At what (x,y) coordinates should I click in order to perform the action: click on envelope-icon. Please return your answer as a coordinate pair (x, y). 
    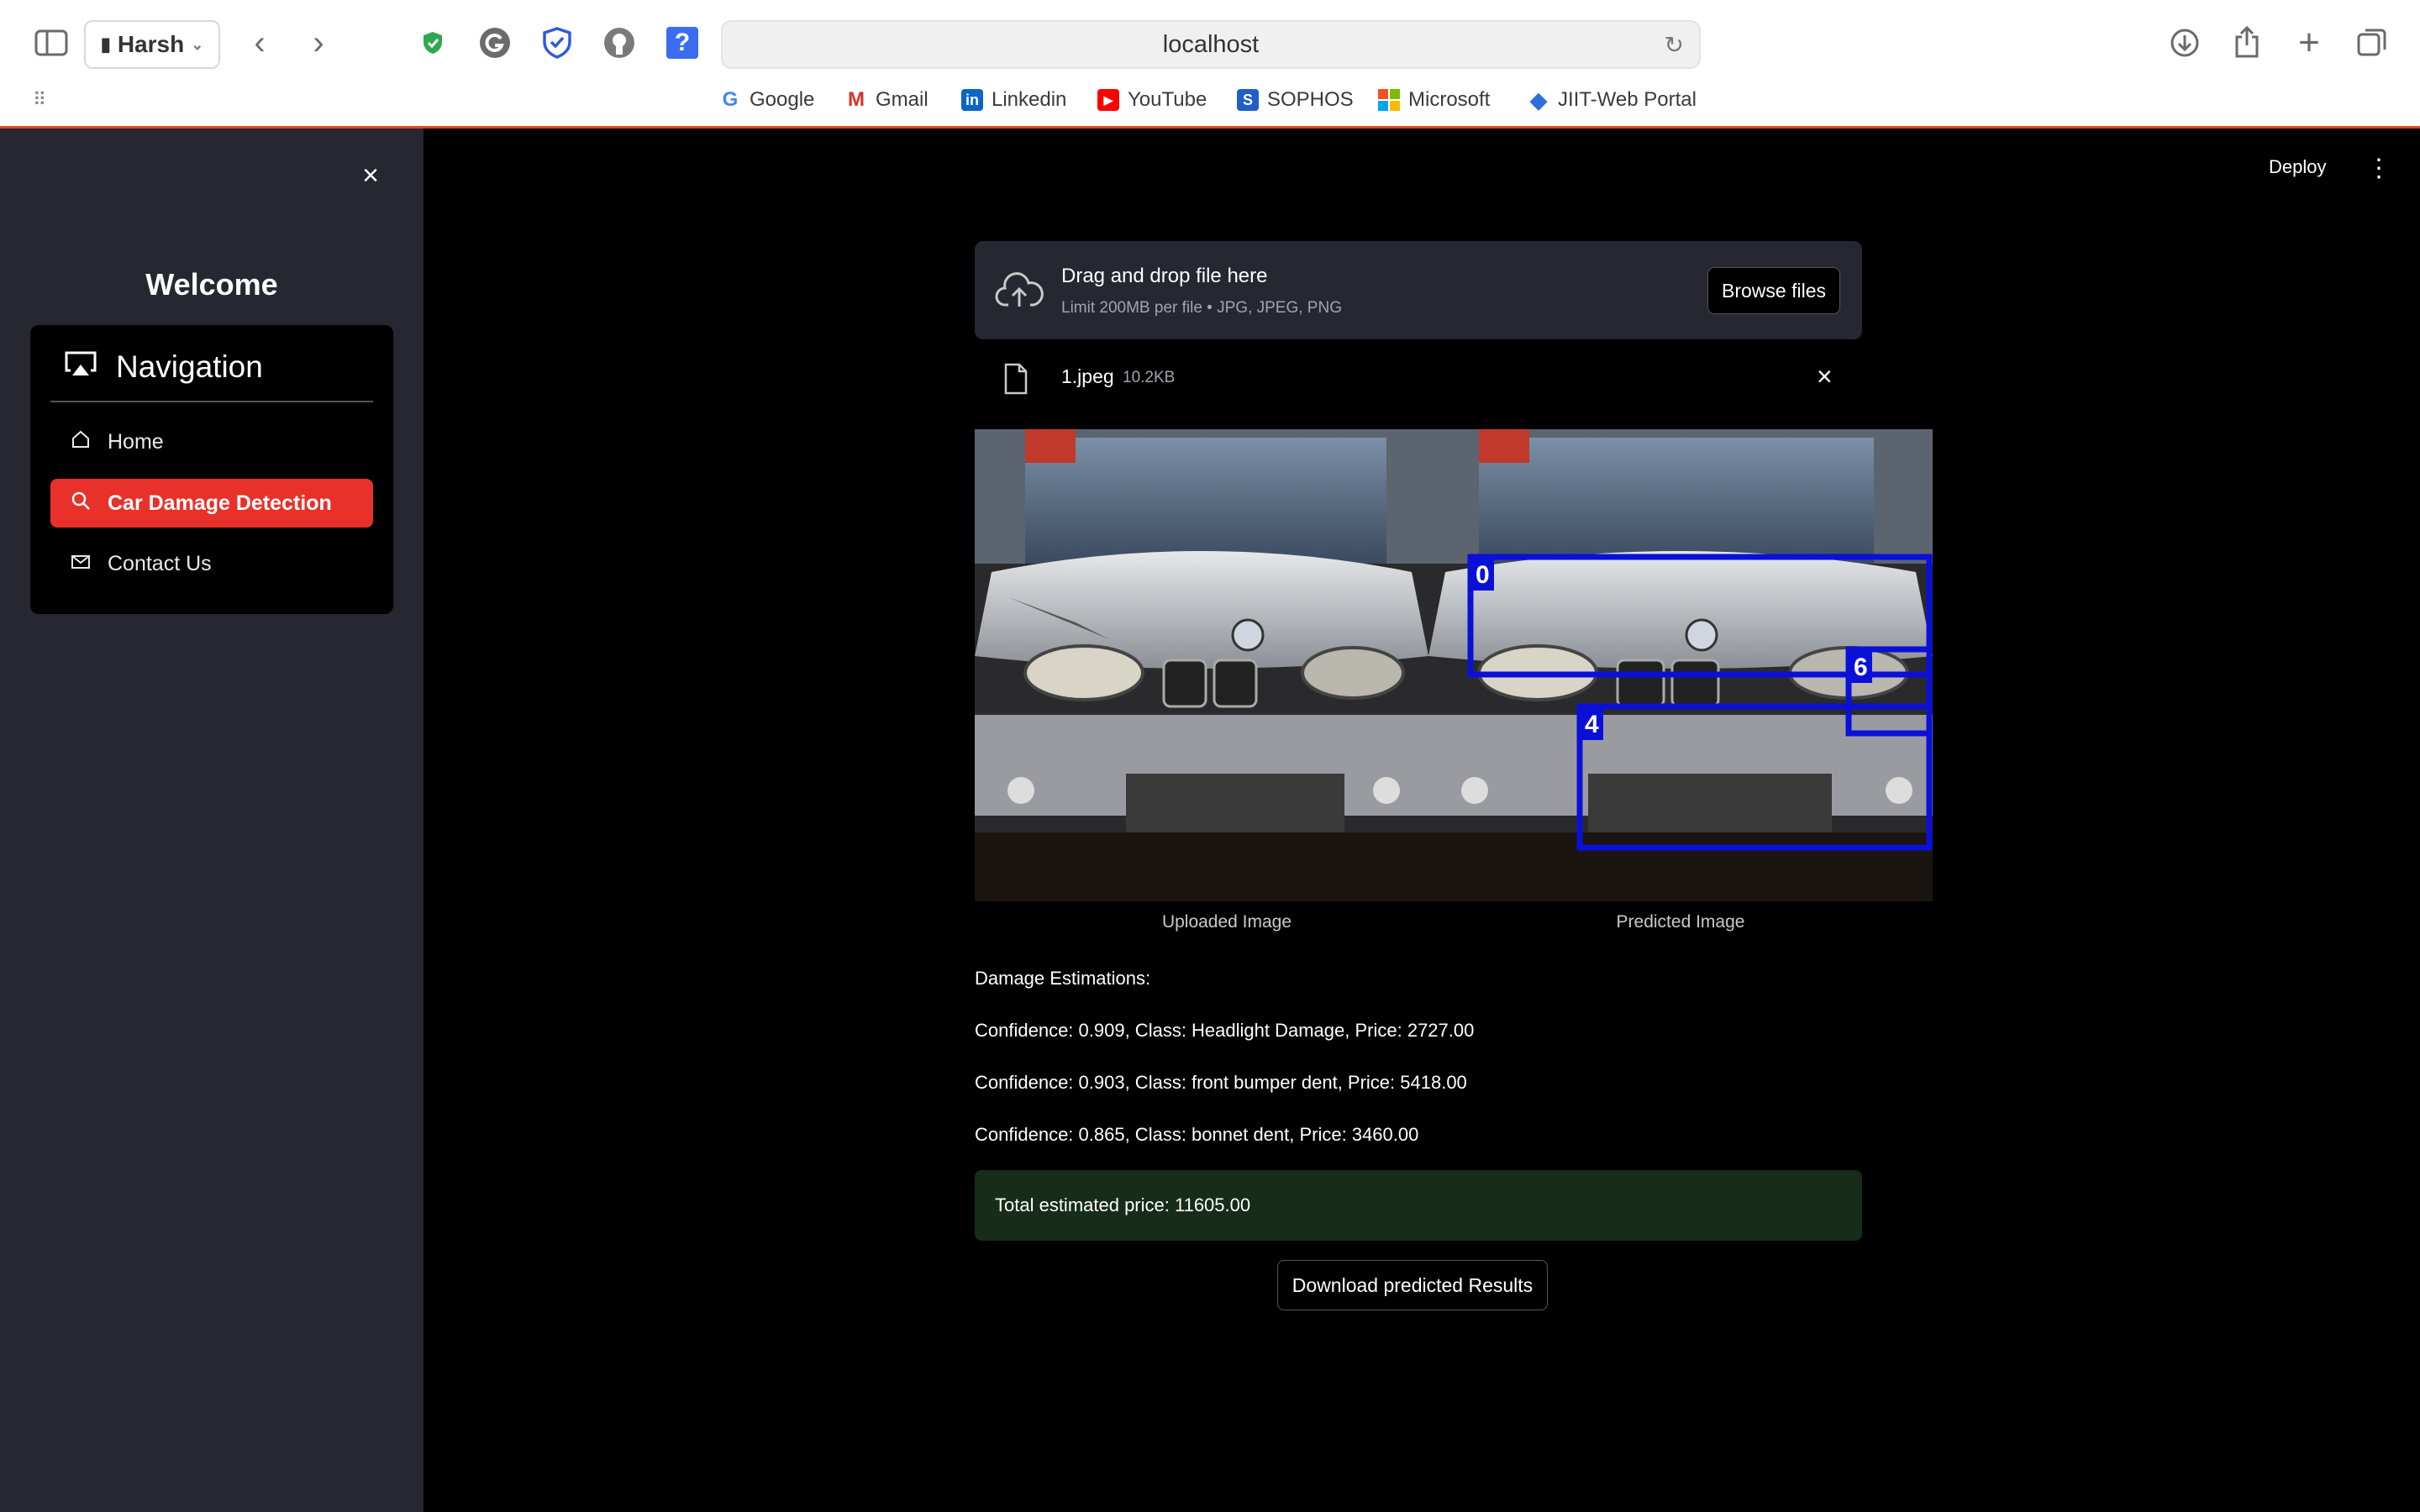
    Looking at the image, I should click on (81, 564).